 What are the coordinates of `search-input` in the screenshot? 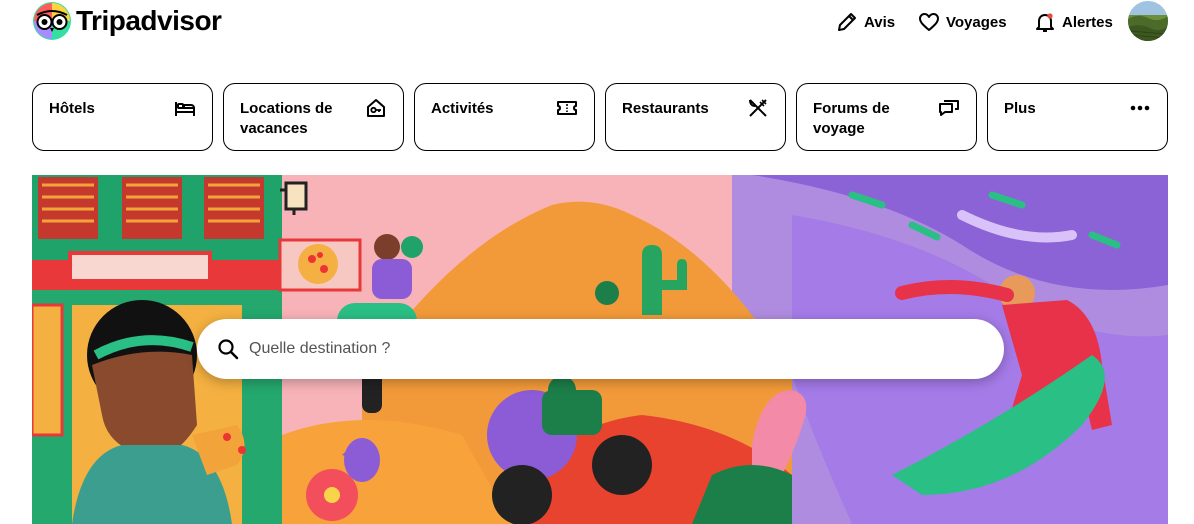 It's located at (614, 349).